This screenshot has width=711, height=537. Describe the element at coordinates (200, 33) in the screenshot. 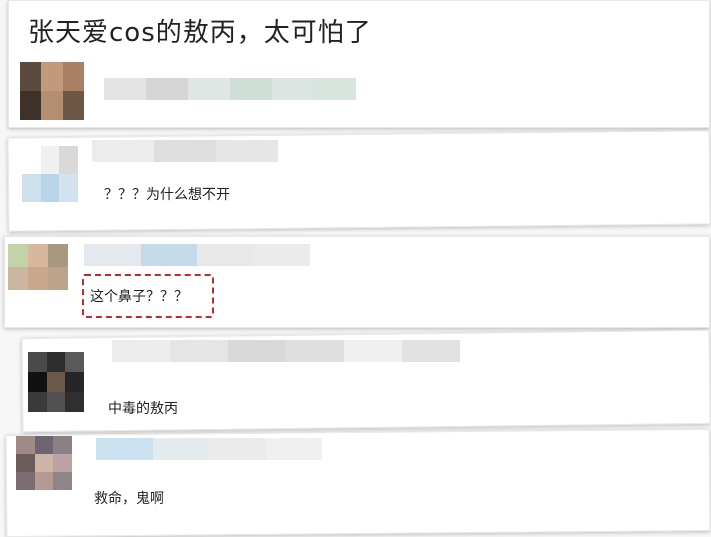

I see `post-title: 张天爱cos的敖丙，太可怕了` at that location.